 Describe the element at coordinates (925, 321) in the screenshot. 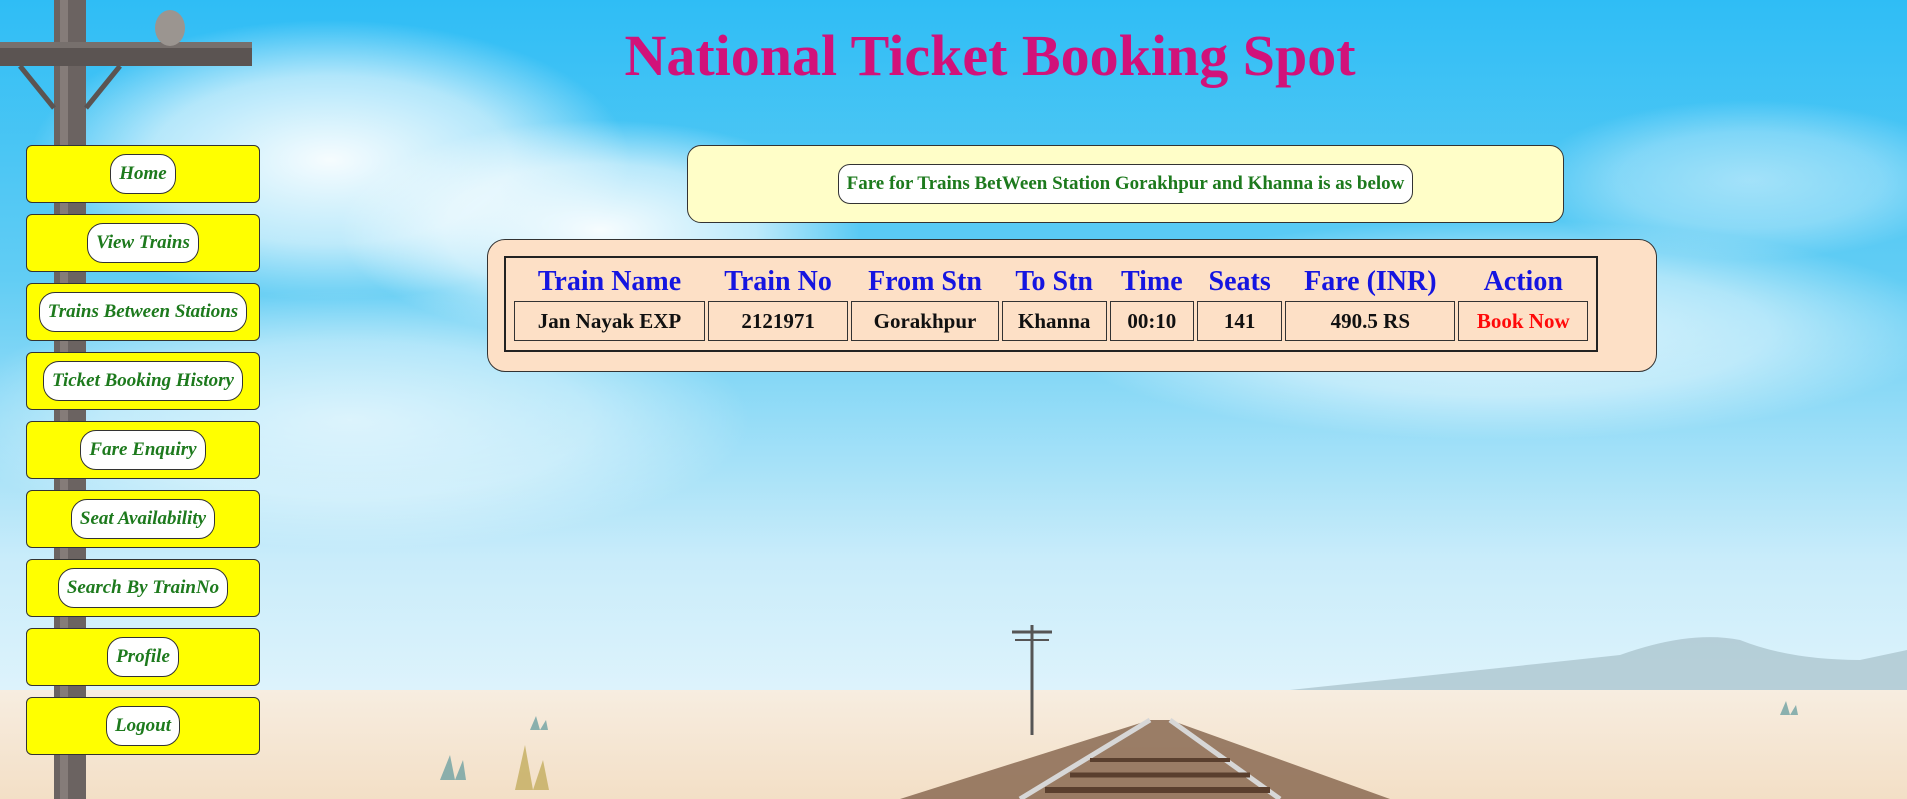

I see `cell-from-stn: Gorakhpur` at that location.